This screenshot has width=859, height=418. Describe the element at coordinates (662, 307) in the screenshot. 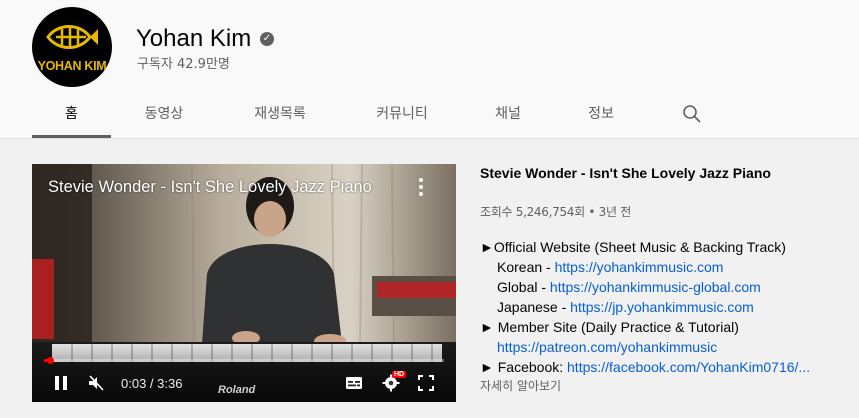

I see `link-japanese: https://jp.yohankimmusic.com` at that location.